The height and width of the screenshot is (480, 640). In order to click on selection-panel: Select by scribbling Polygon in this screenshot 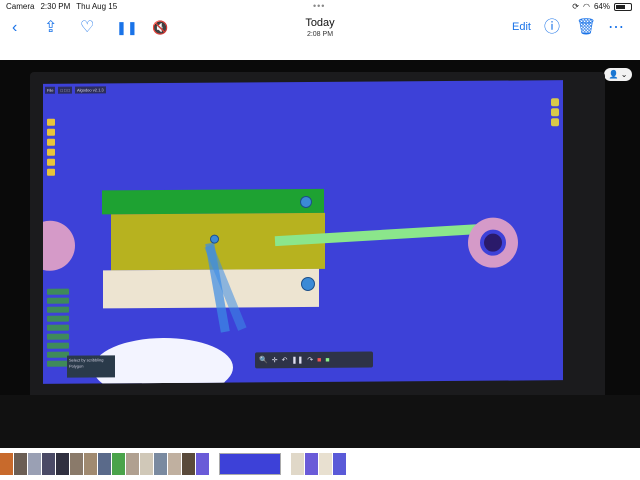, I will do `click(91, 366)`.